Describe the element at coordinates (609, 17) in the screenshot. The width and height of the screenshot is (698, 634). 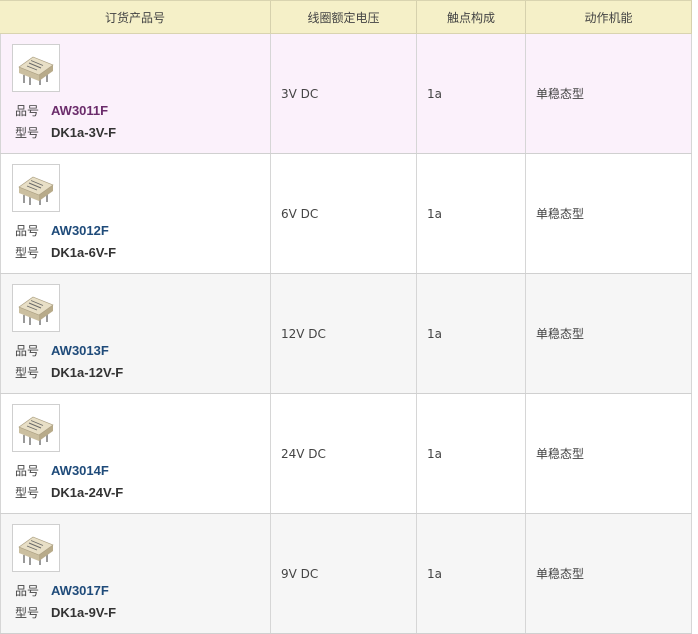
I see `header-function: 动作机能` at that location.